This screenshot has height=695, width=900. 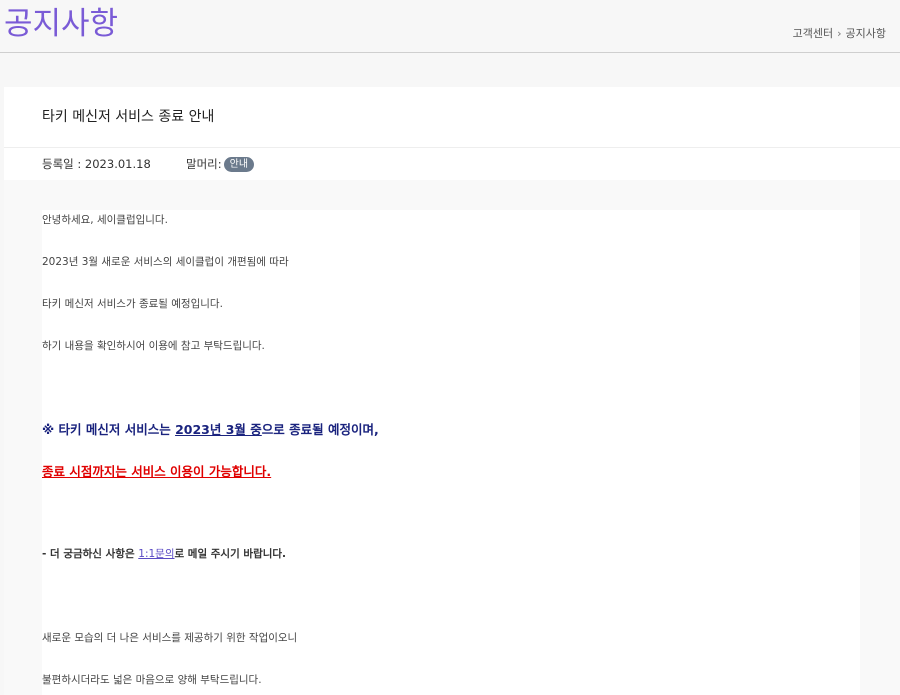 What do you see at coordinates (813, 33) in the screenshot?
I see `breadcrumb-item-customer-center: 고객센터` at bounding box center [813, 33].